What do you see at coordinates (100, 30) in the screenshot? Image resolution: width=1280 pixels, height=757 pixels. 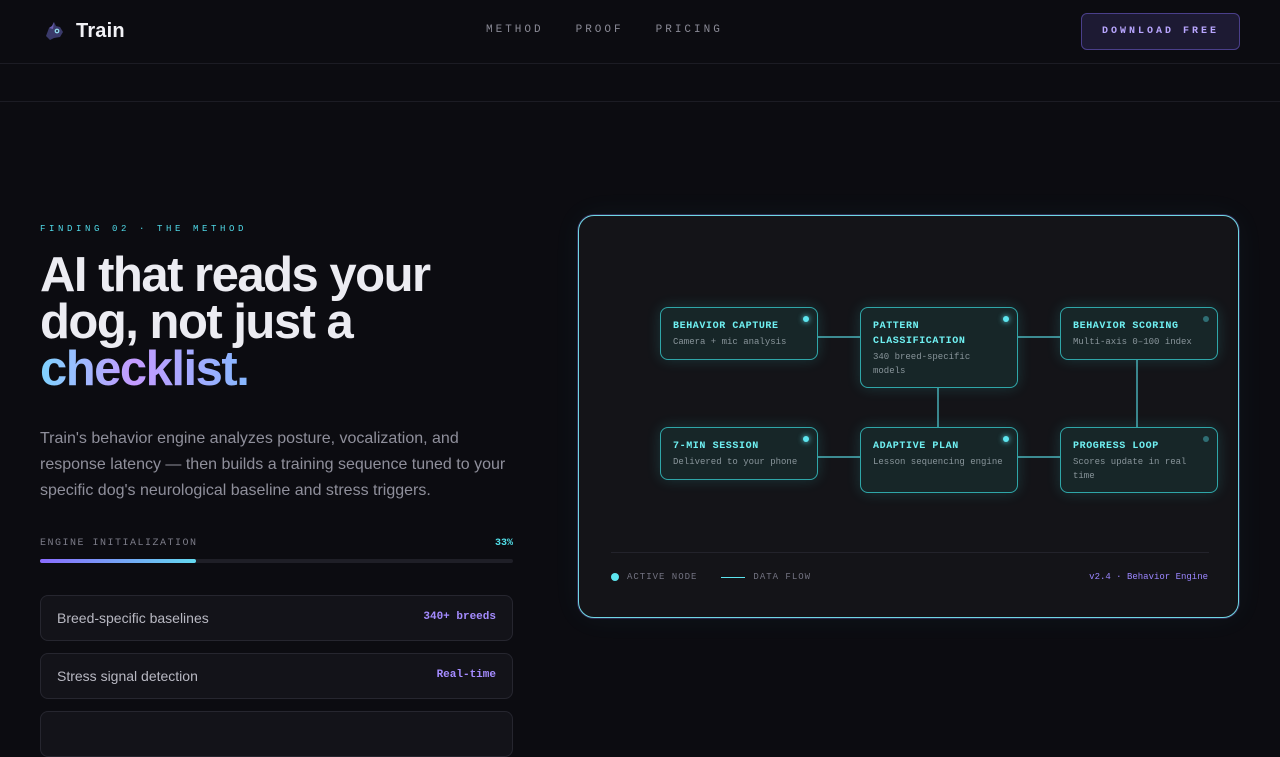 I see `brand-name: Train` at bounding box center [100, 30].